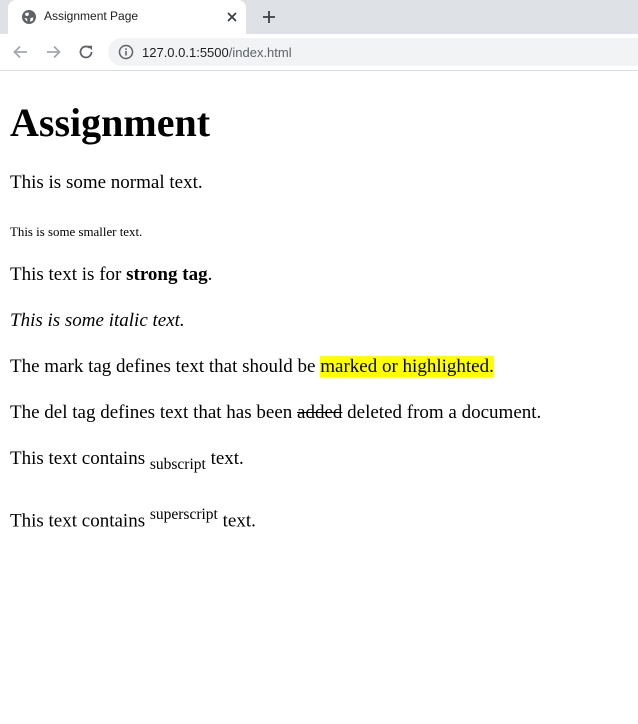  What do you see at coordinates (21, 52) in the screenshot?
I see `arrow-left-icon` at bounding box center [21, 52].